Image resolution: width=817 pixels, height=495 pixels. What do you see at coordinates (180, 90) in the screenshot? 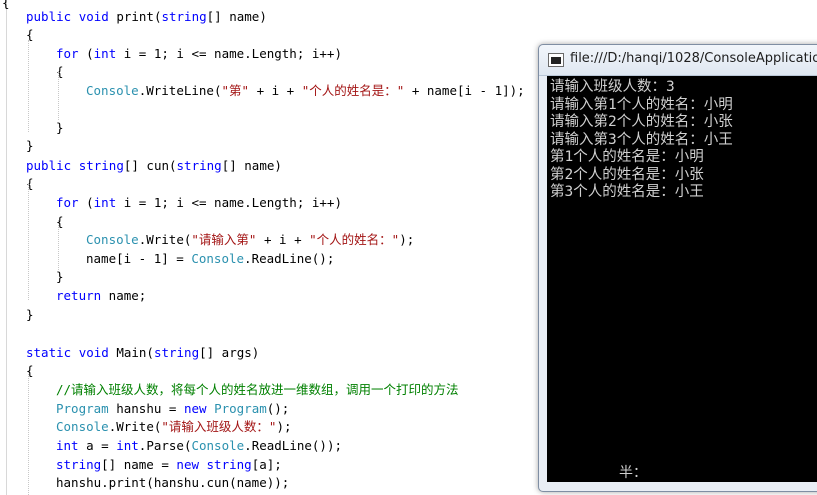
I see `code-token: .WriteLine(` at bounding box center [180, 90].